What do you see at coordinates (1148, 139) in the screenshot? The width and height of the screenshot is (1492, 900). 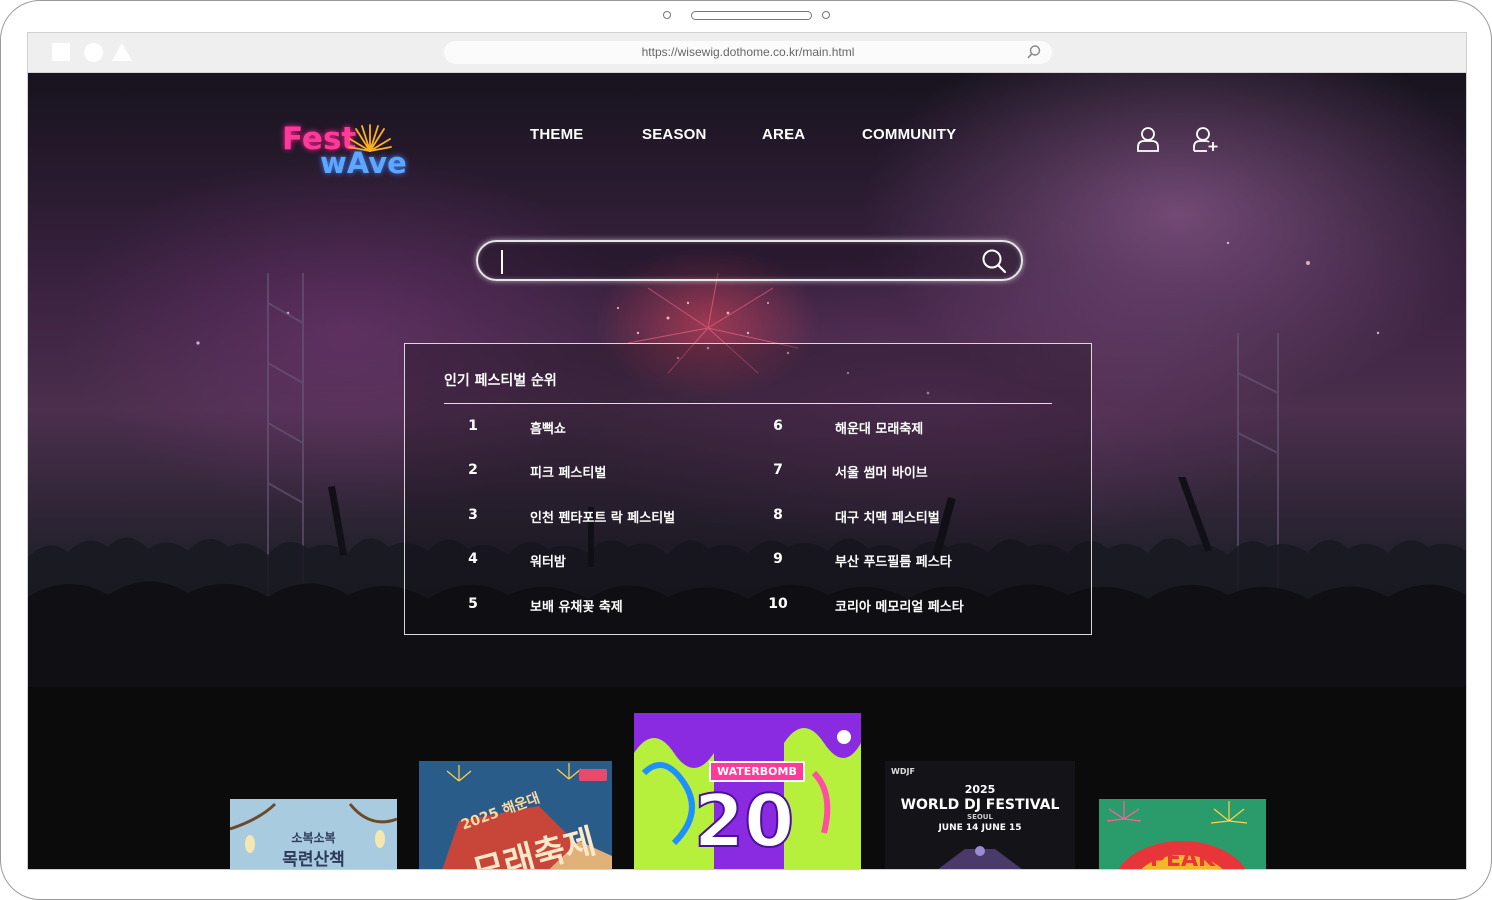 I see `user-icon` at bounding box center [1148, 139].